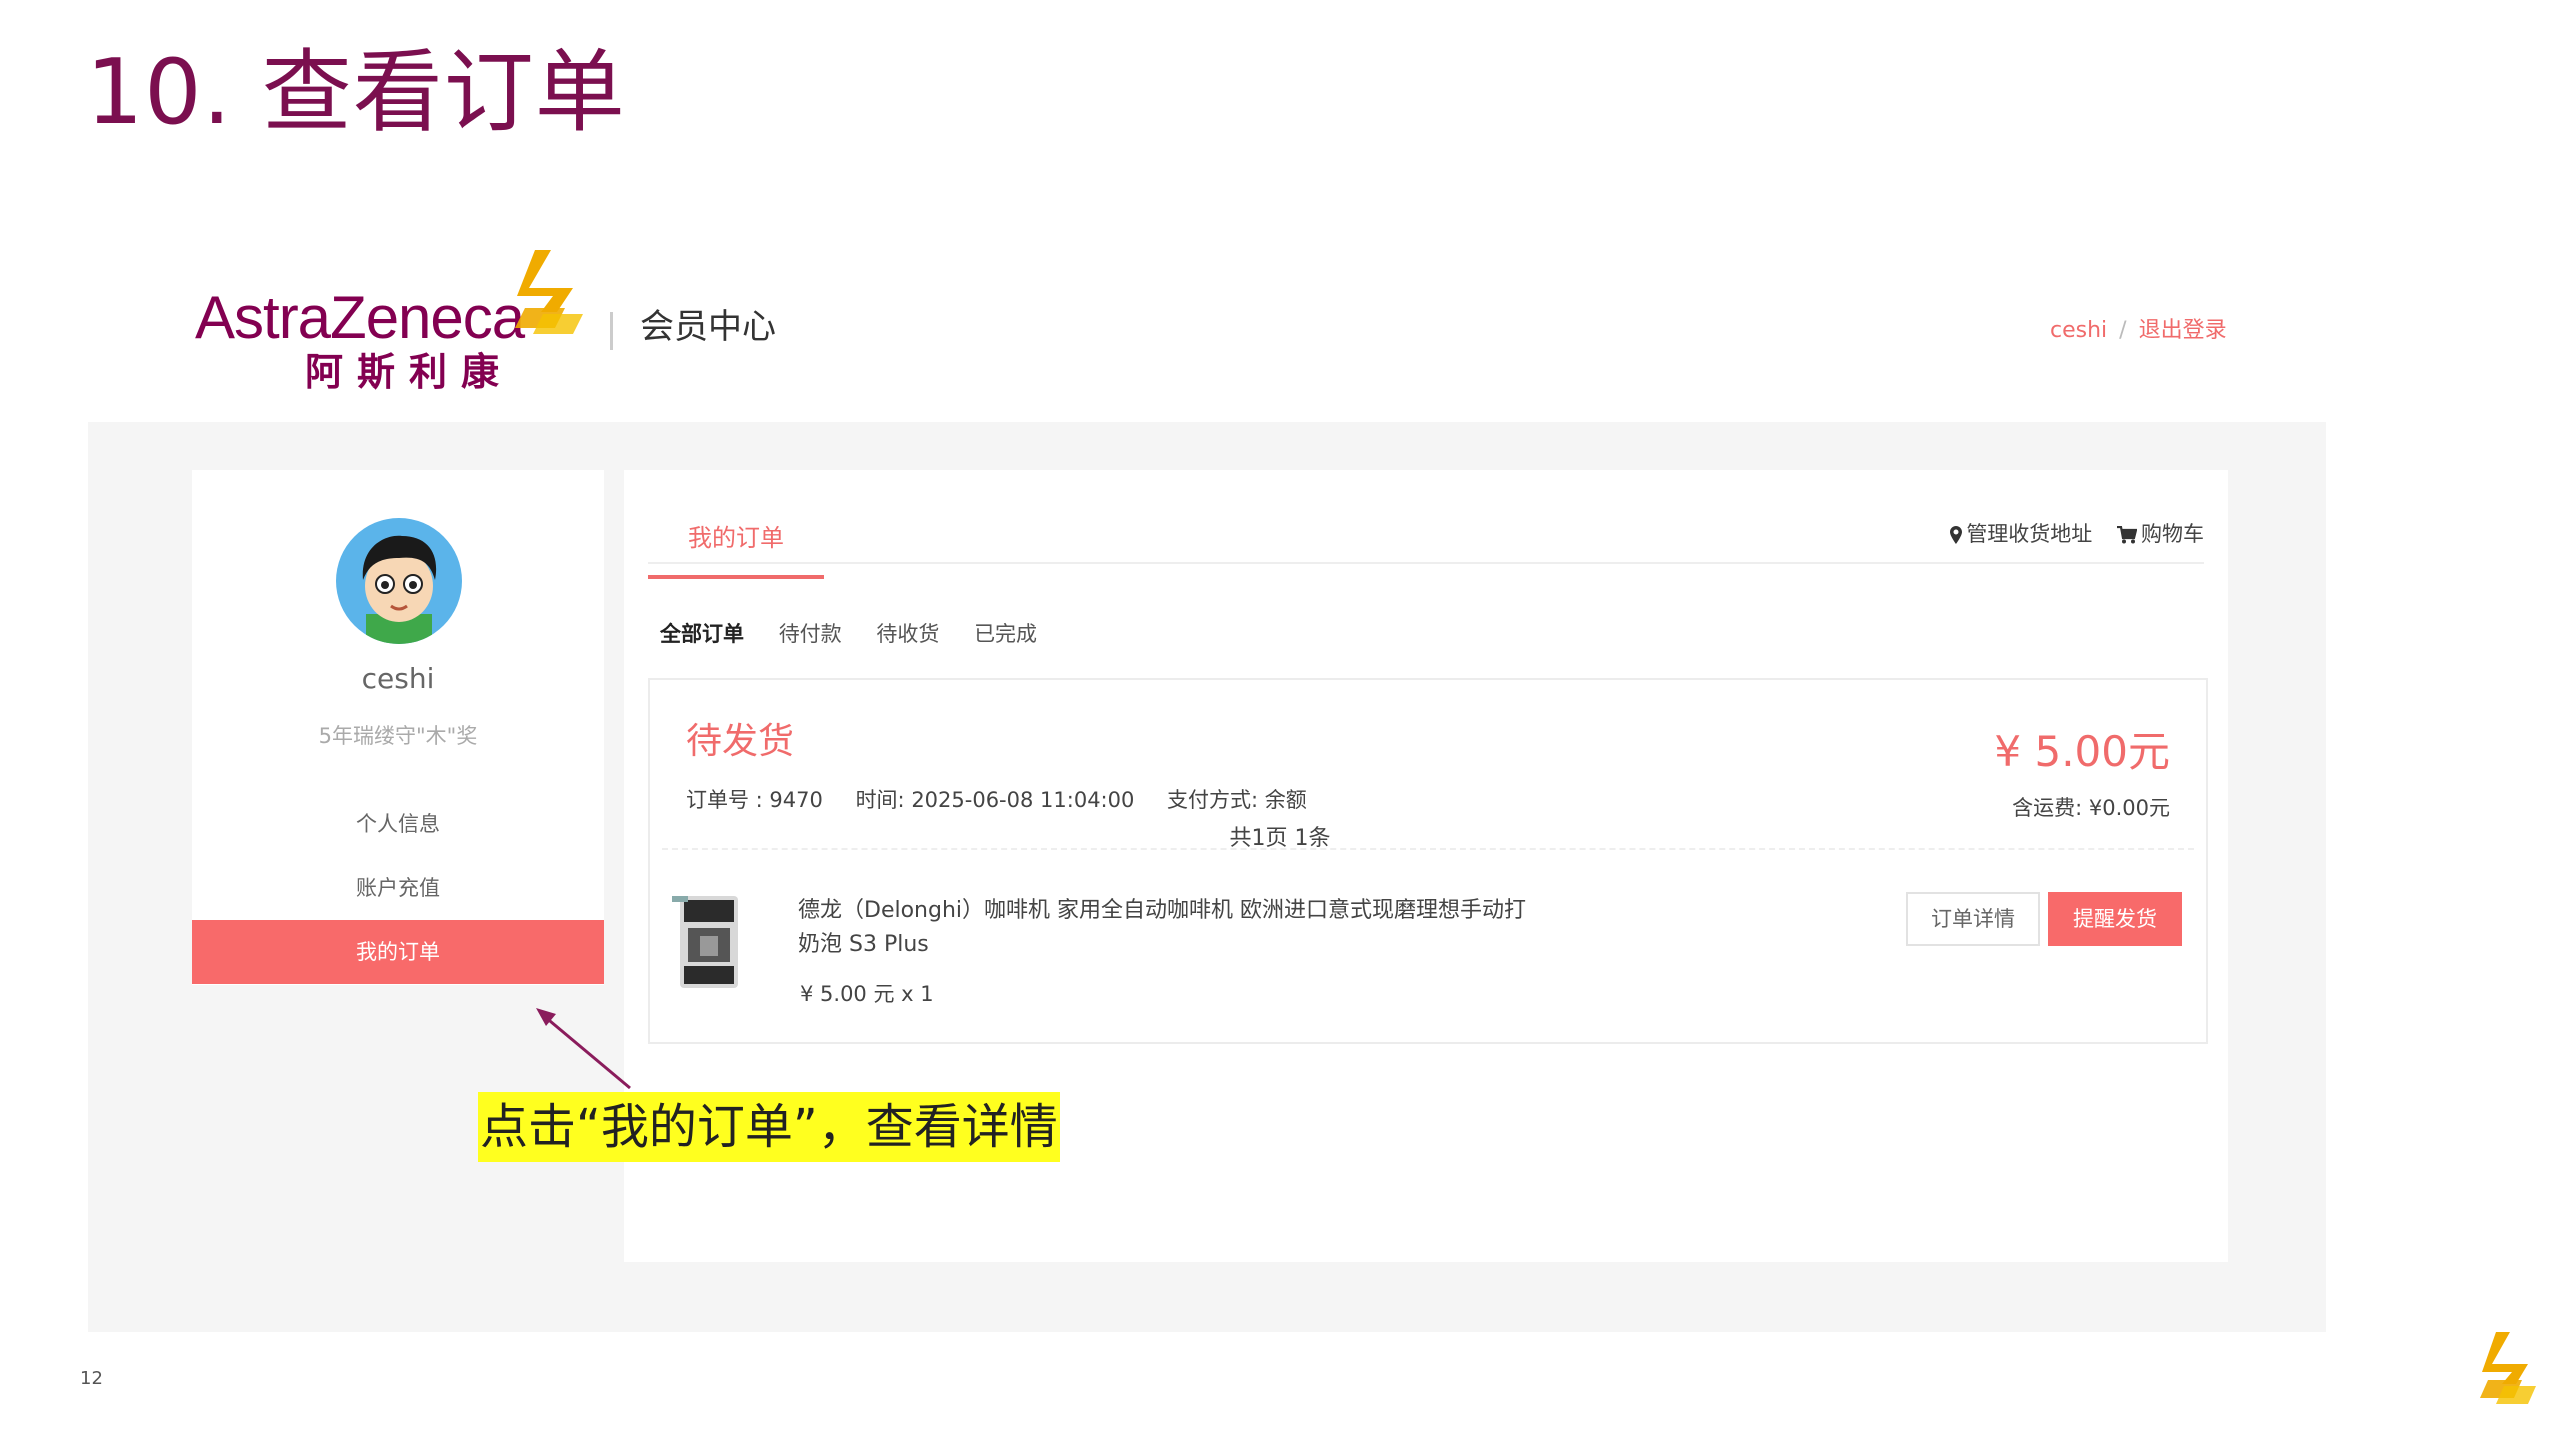 The image size is (2560, 1440). I want to click on logout-link: 退出登录, so click(2183, 330).